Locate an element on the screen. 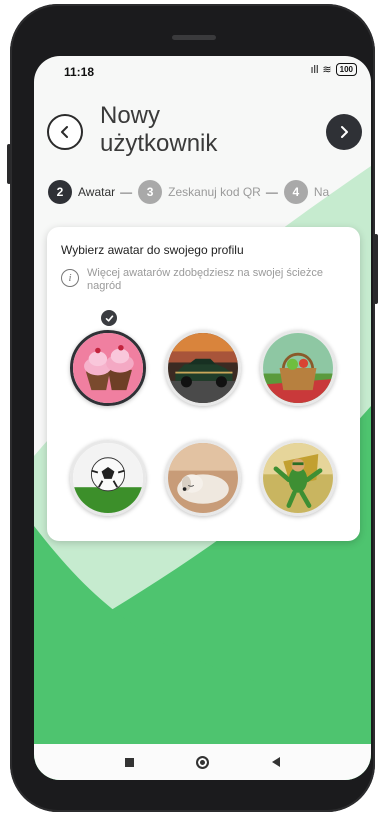  avatar-muscle-car is located at coordinates (203, 368).